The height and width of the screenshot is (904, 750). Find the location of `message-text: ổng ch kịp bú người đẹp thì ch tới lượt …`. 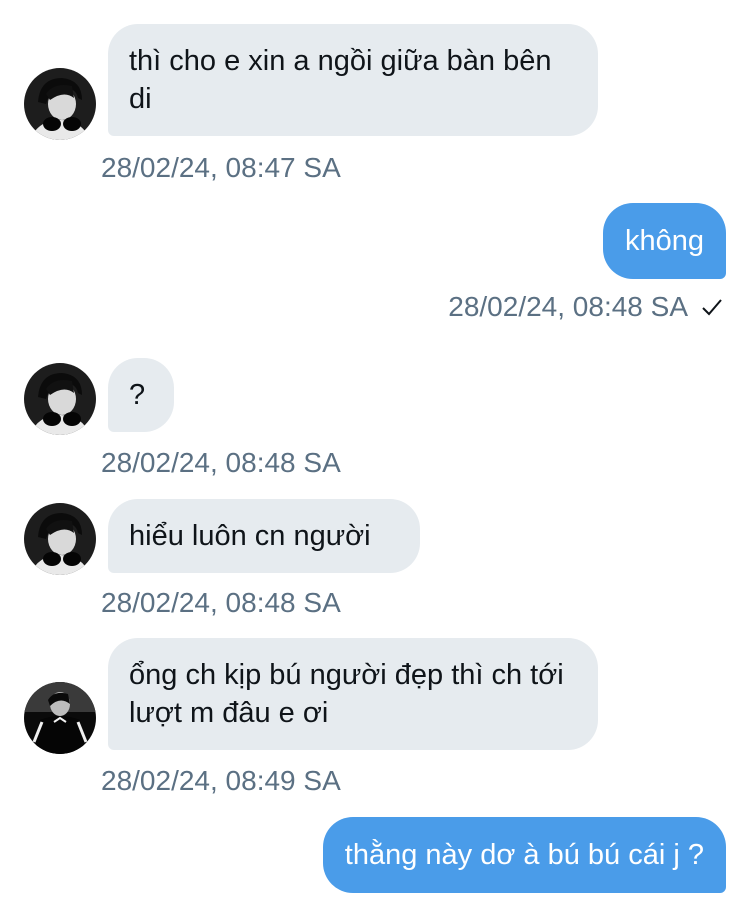

message-text: ổng ch kịp bú người đẹp thì ch tới lượt … is located at coordinates (346, 694).